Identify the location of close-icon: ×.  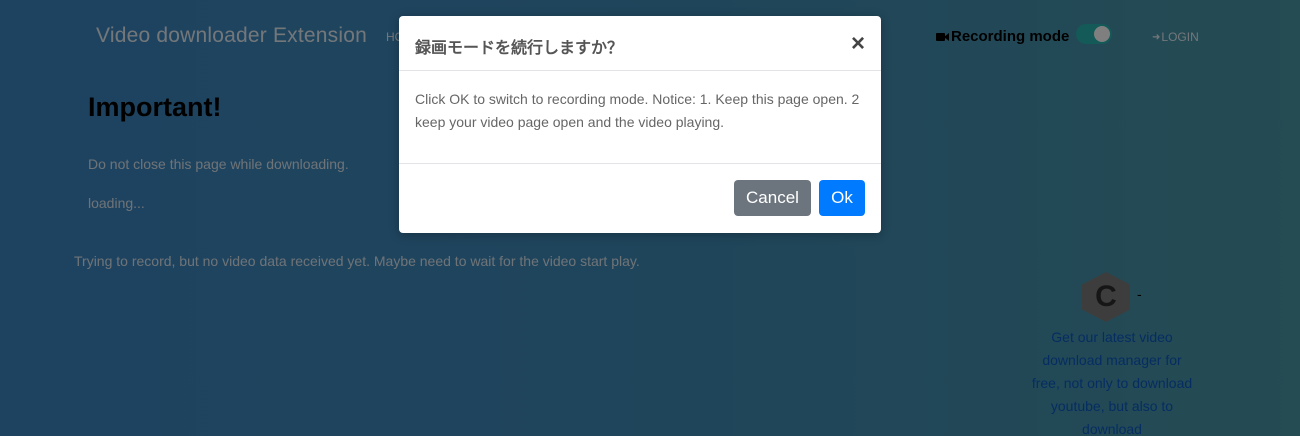
(858, 44).